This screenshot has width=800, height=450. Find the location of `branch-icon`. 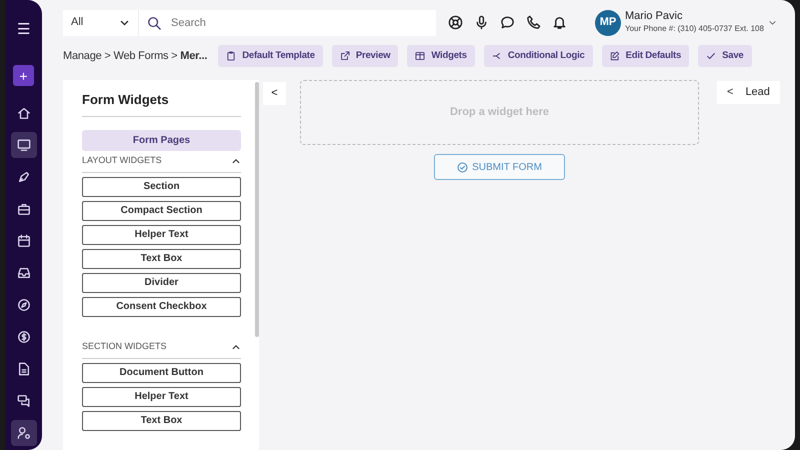

branch-icon is located at coordinates (497, 56).